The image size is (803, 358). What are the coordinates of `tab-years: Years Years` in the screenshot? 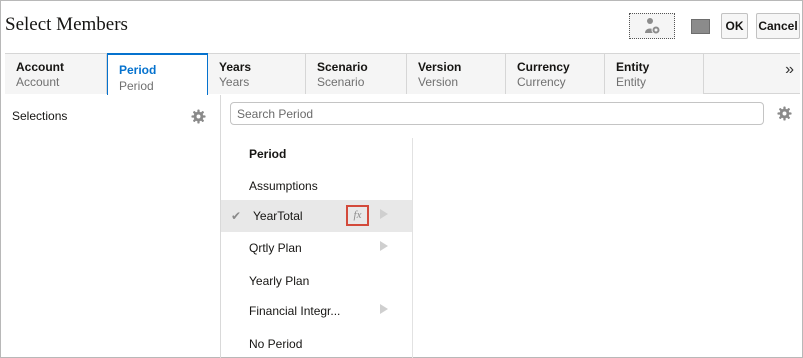 It's located at (257, 74).